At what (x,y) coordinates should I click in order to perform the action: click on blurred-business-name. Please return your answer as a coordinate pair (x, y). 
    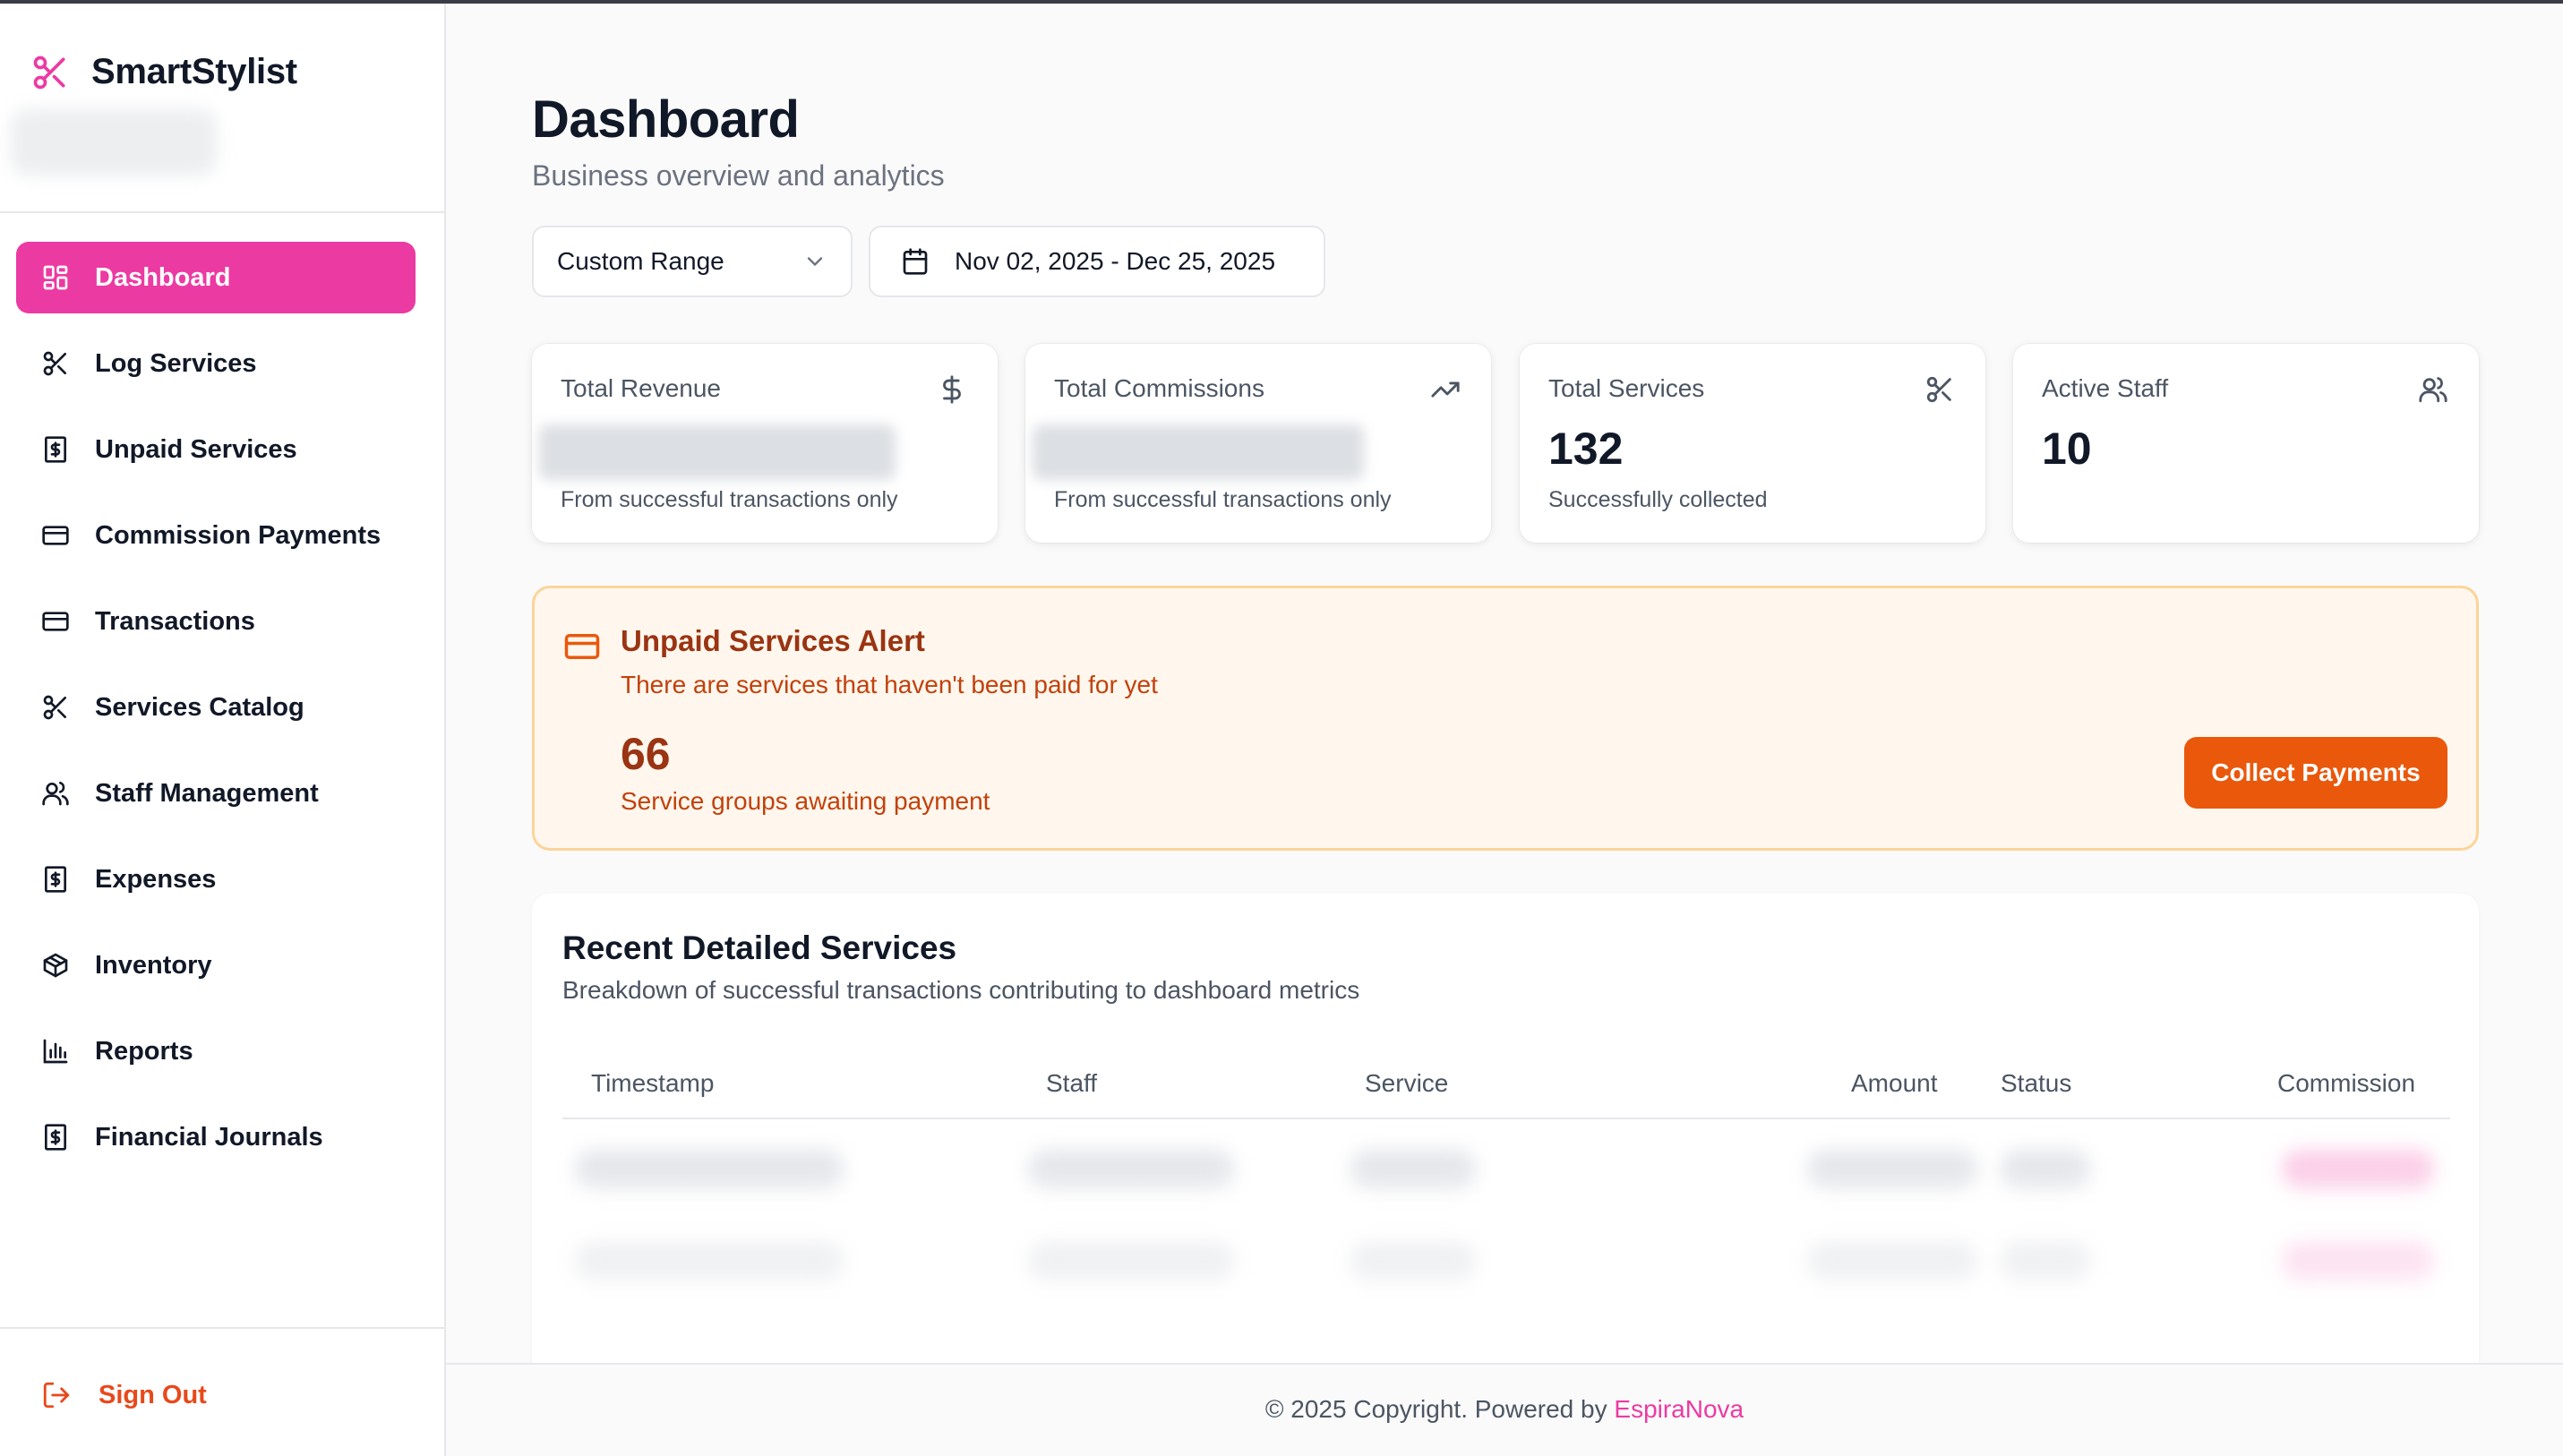
    Looking at the image, I should click on (114, 142).